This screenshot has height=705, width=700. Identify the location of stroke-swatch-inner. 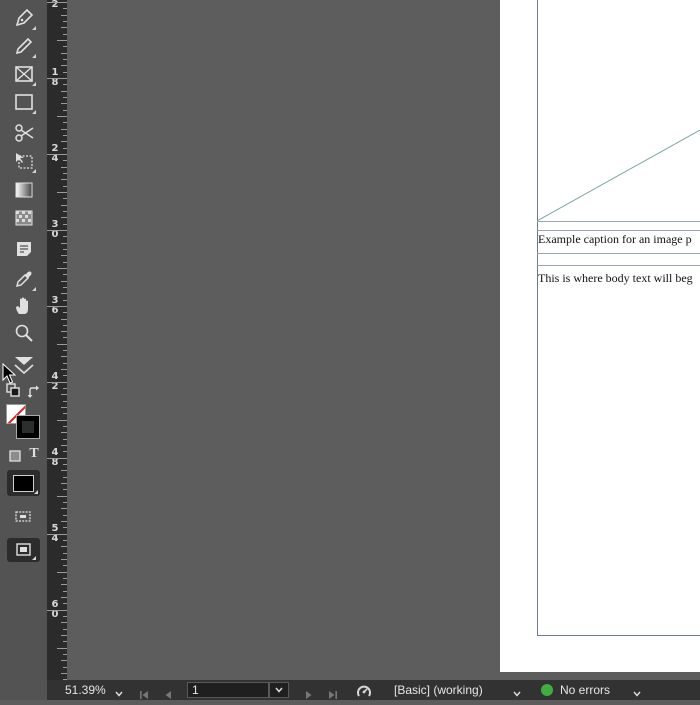
(28, 427).